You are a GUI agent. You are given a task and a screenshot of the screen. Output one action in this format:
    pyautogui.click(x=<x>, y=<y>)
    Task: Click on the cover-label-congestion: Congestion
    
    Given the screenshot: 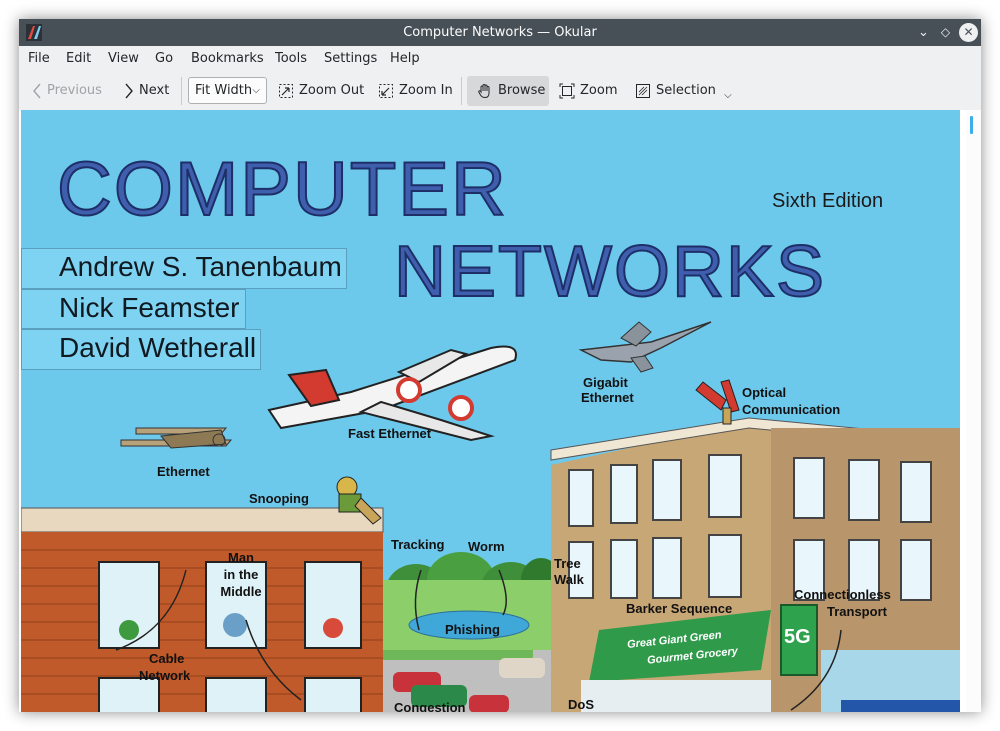 What is the action you would take?
    pyautogui.click(x=430, y=706)
    